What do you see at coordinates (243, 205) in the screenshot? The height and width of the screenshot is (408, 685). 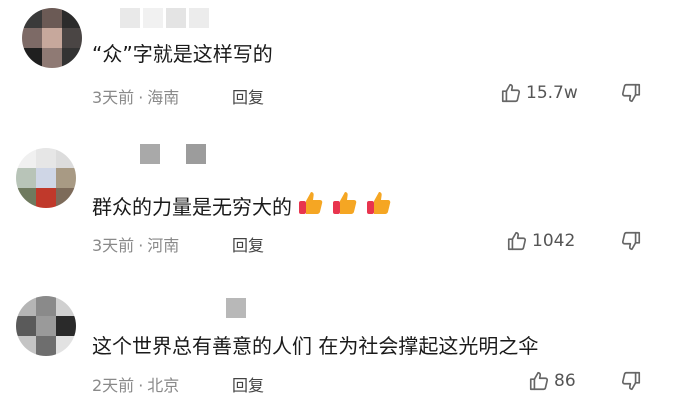 I see `comment-text: 群众的力量是无穷大的` at bounding box center [243, 205].